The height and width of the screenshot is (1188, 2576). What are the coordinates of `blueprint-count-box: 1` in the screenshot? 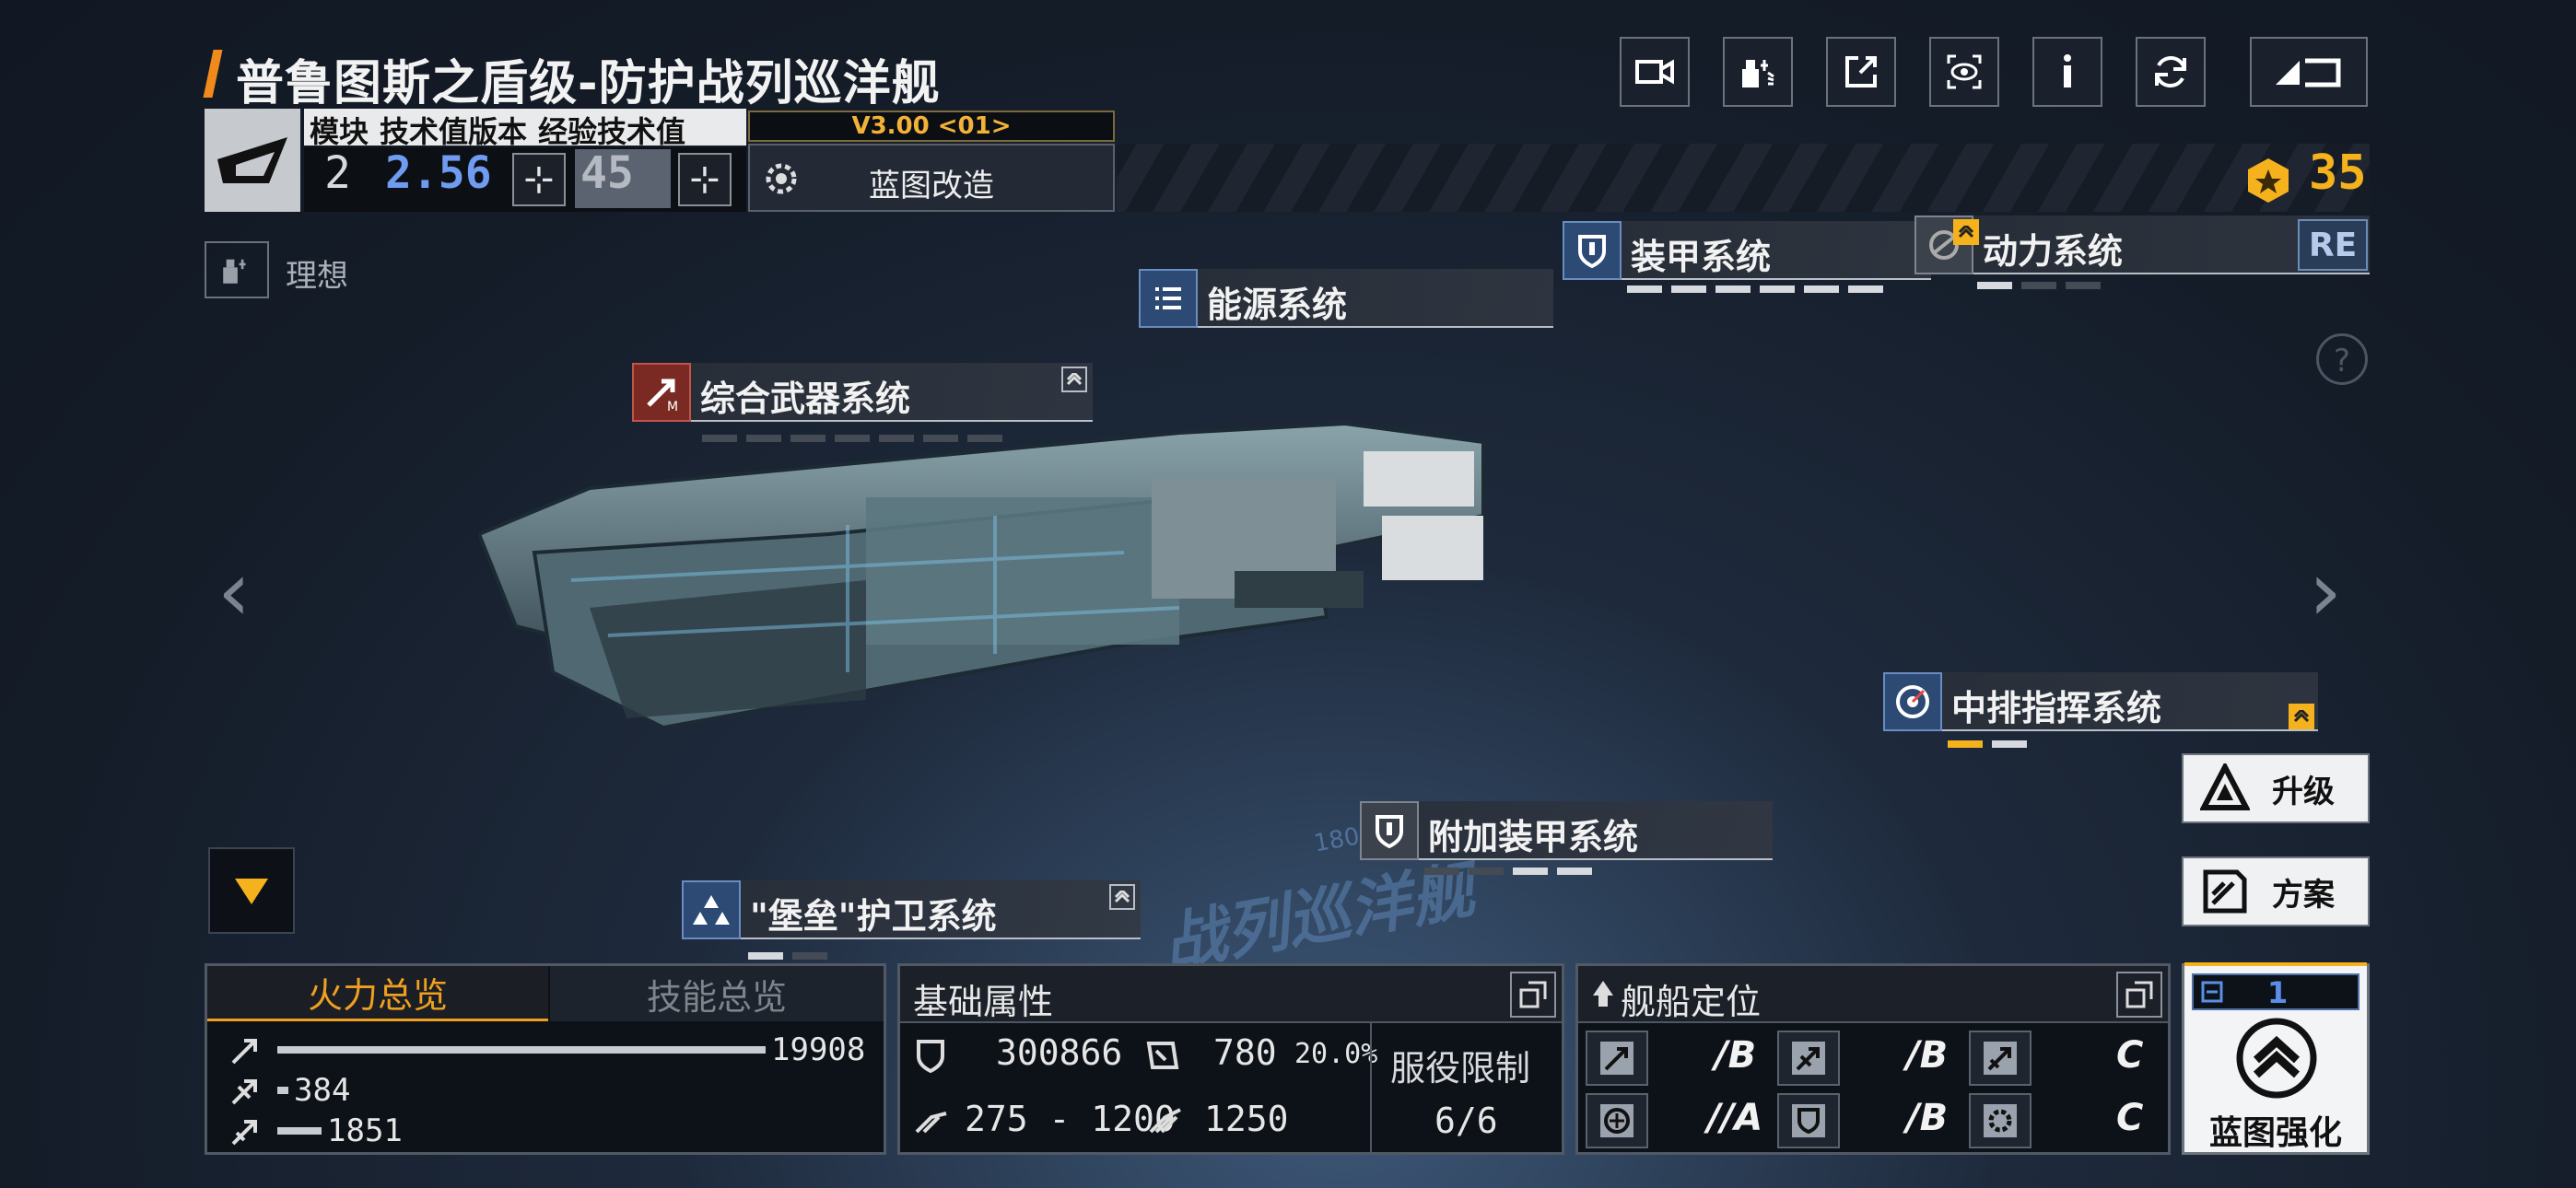 It's located at (2275, 992).